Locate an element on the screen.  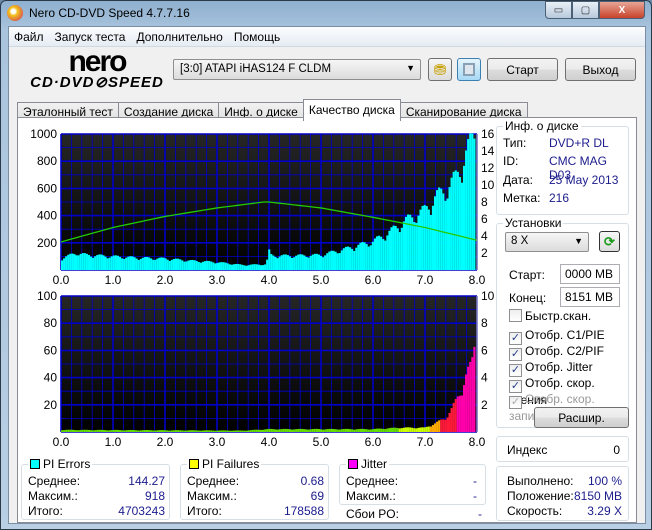
jitter-group: Jitter Среднее: - Максим.: - is located at coordinates (412, 481).